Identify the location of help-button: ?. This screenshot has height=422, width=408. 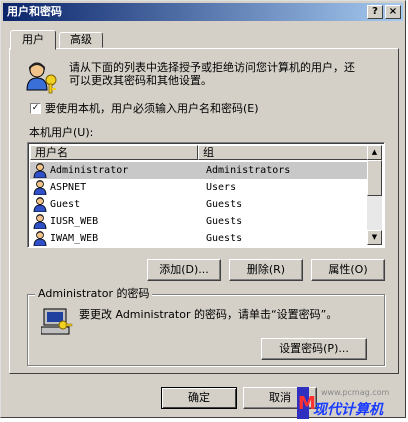
(375, 12).